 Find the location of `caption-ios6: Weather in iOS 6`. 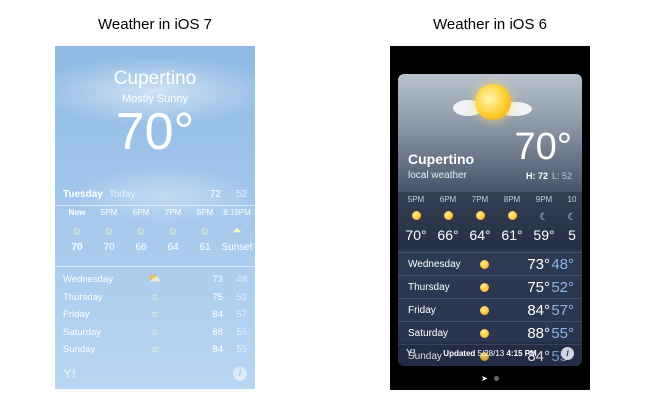

caption-ios6: Weather in iOS 6 is located at coordinates (490, 24).